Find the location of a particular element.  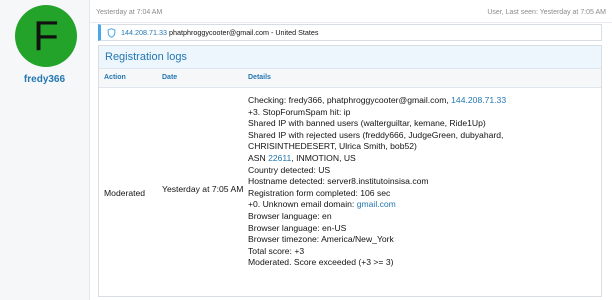

detail-line: Moderated. Score exceeded (+3 >= 3) is located at coordinates (422, 263).